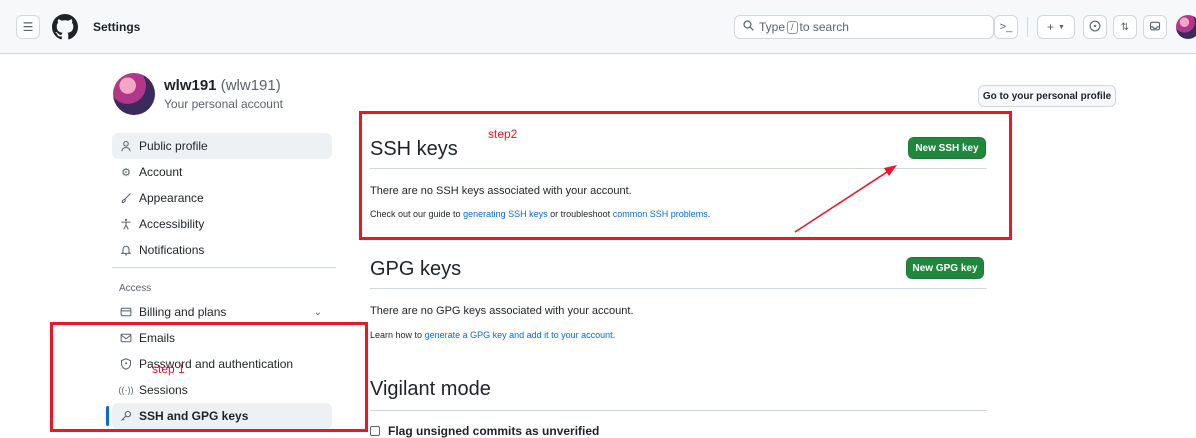 The width and height of the screenshot is (1196, 438). What do you see at coordinates (168, 369) in the screenshot?
I see `step1-label: step 1` at bounding box center [168, 369].